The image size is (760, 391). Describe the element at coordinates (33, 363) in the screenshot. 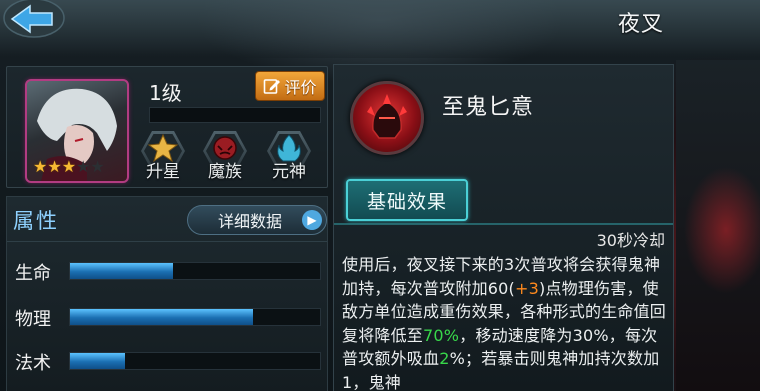

I see `stat-name: 法术` at that location.